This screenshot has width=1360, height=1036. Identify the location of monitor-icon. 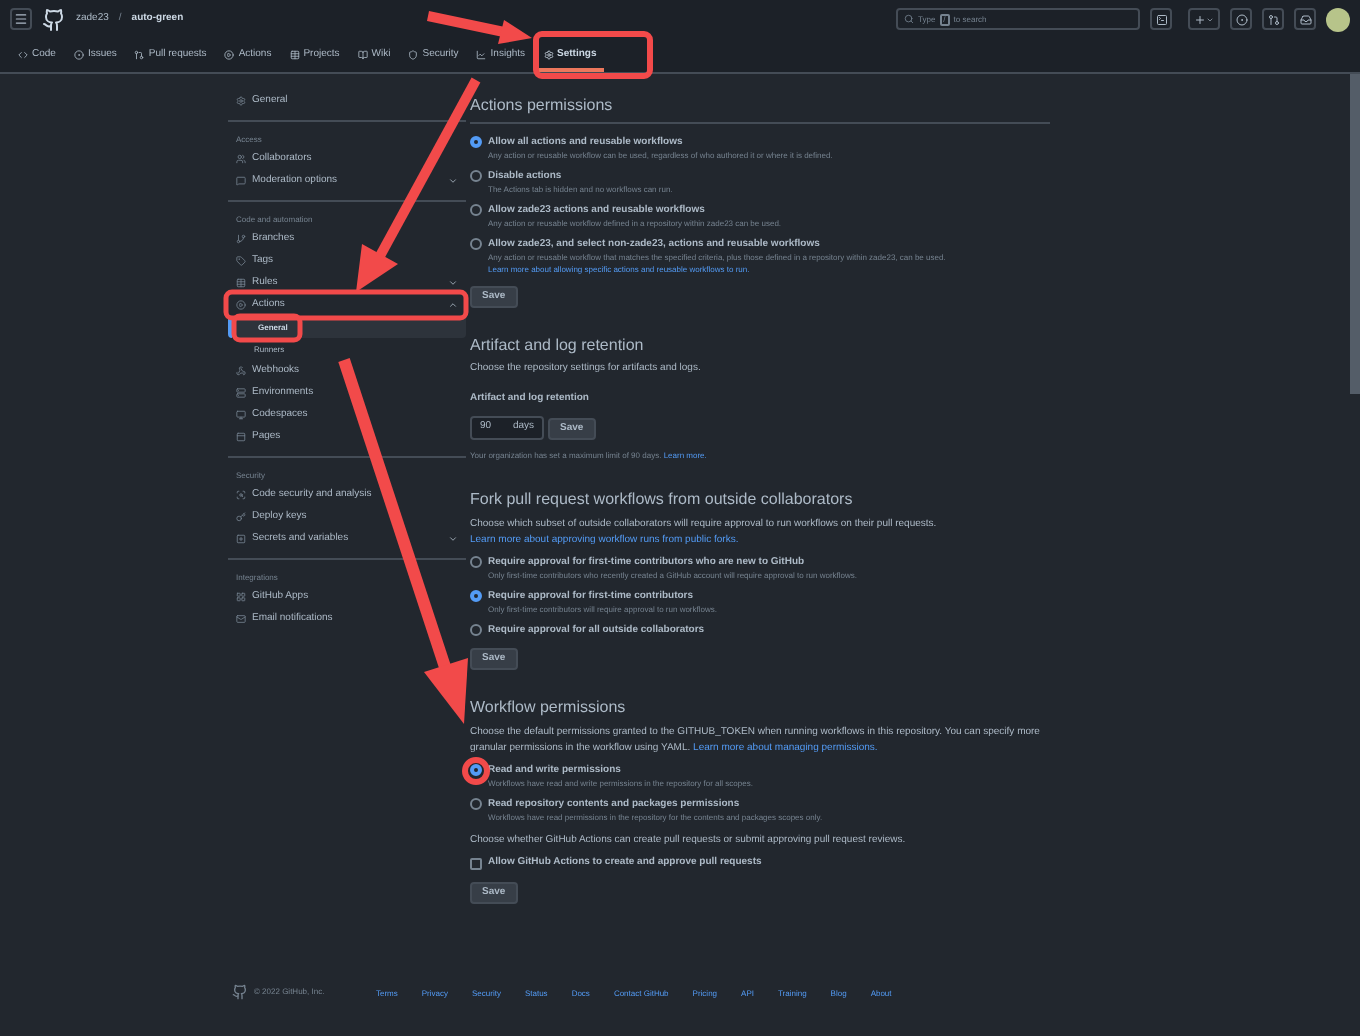
(241, 415).